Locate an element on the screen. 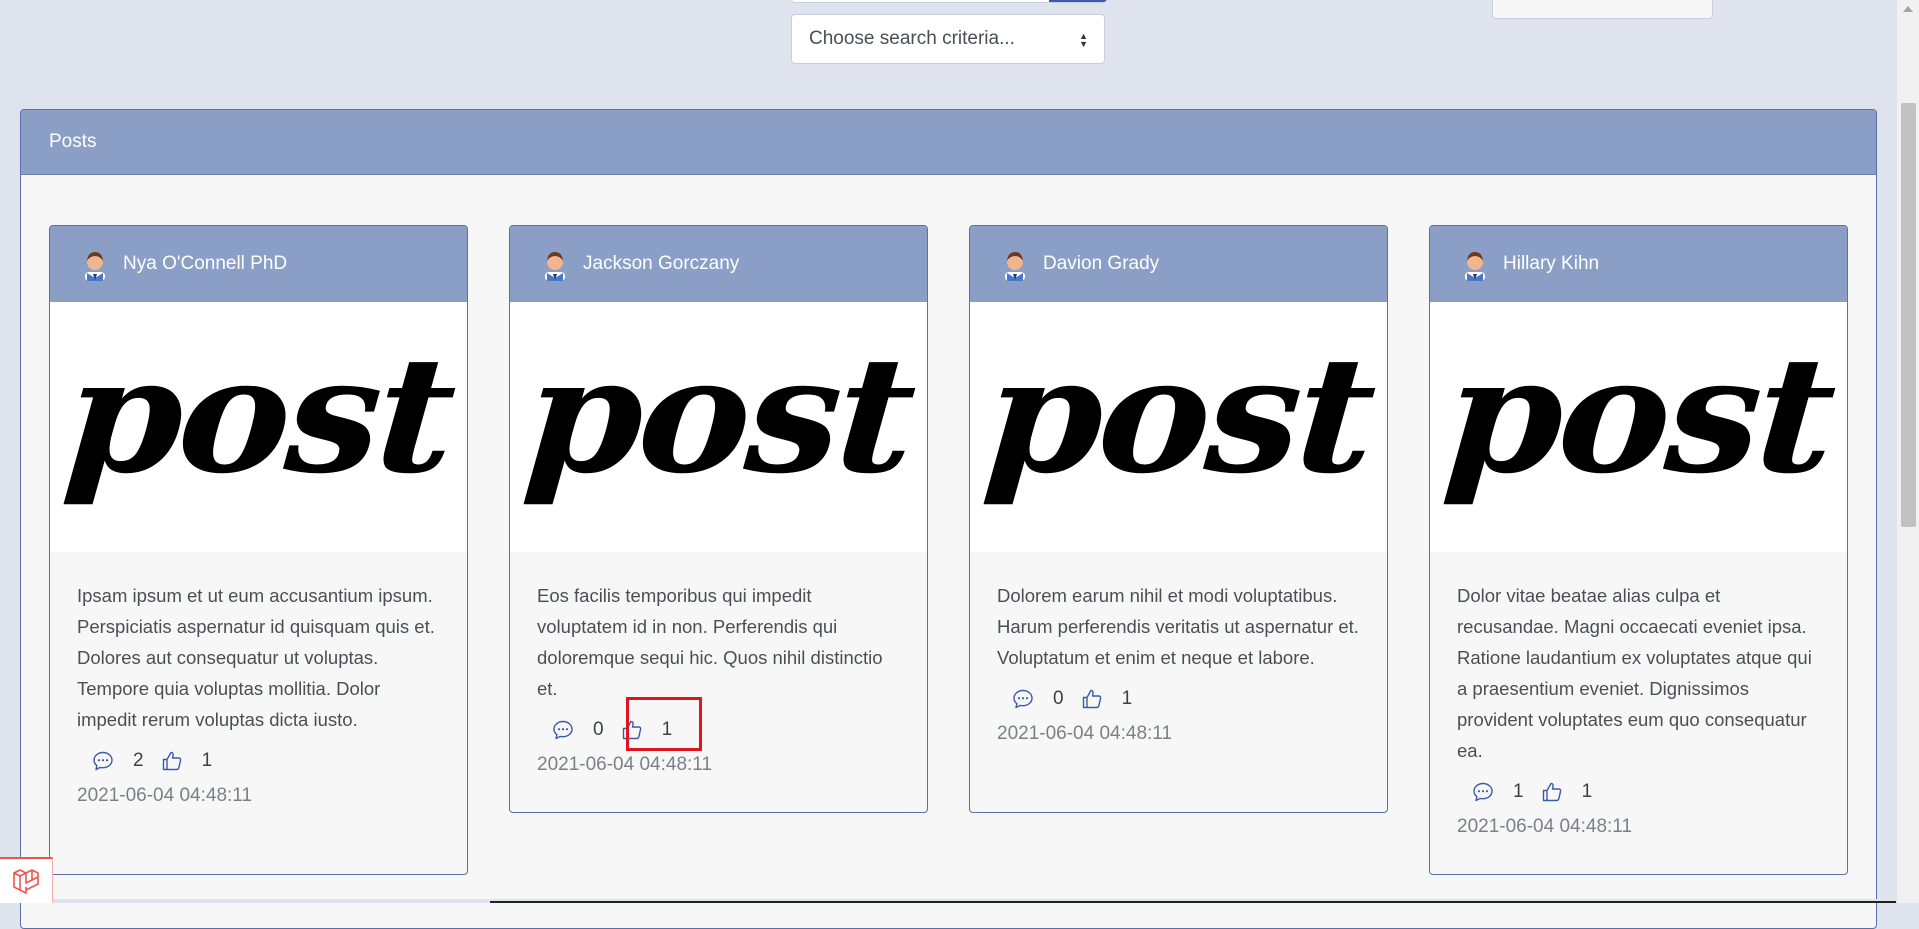  post-author-name: Hillary Kihn is located at coordinates (1551, 264).